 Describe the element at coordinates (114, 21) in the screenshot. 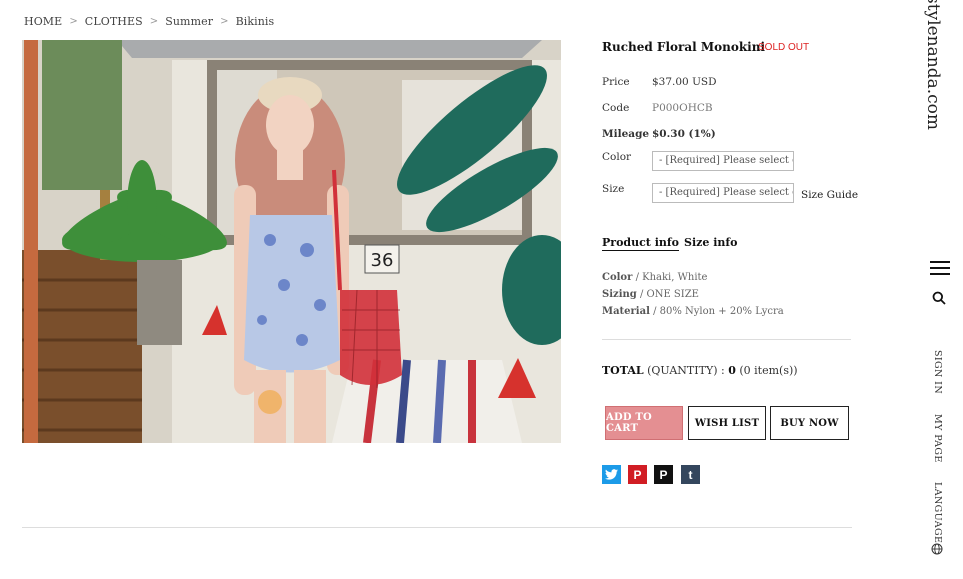

I see `breadcrumb-clothes: CLOTHES` at that location.